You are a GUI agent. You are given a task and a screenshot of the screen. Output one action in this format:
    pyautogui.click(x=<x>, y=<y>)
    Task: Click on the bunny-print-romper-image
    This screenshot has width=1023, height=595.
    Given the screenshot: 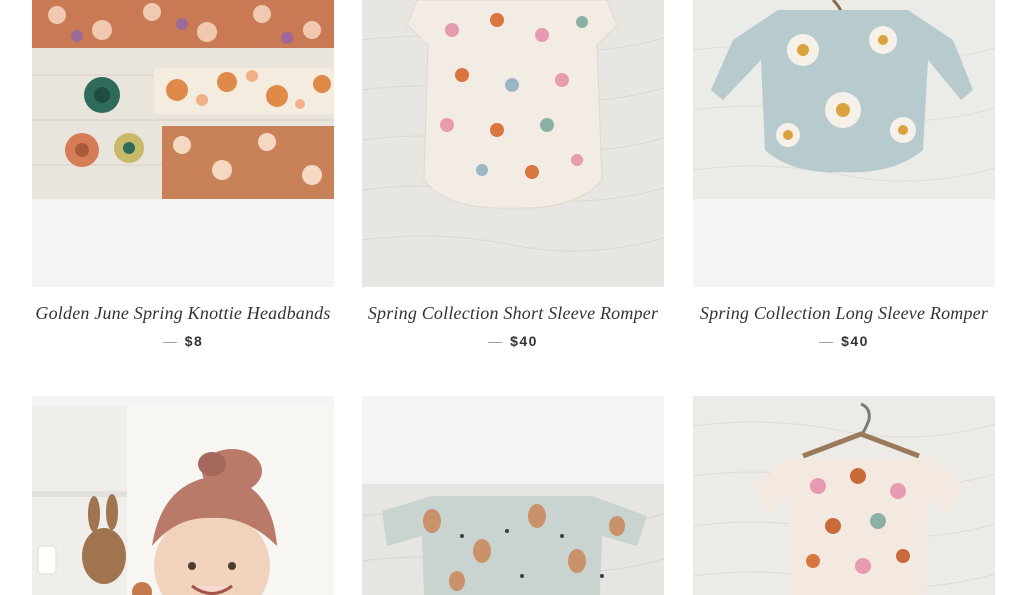 What is the action you would take?
    pyautogui.click(x=513, y=495)
    